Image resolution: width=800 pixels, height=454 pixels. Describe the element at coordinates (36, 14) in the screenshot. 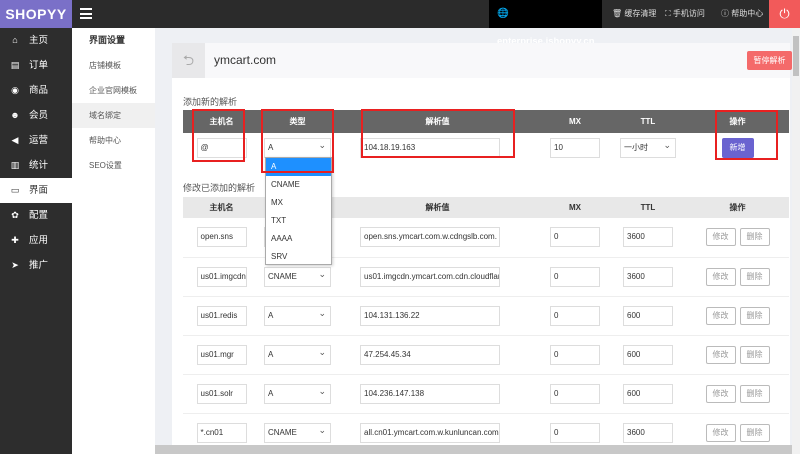

I see `logo: SHOPYY` at that location.